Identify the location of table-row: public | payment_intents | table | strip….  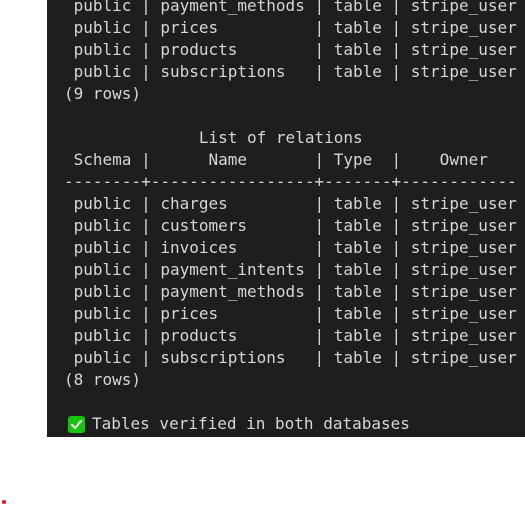
(290, 269).